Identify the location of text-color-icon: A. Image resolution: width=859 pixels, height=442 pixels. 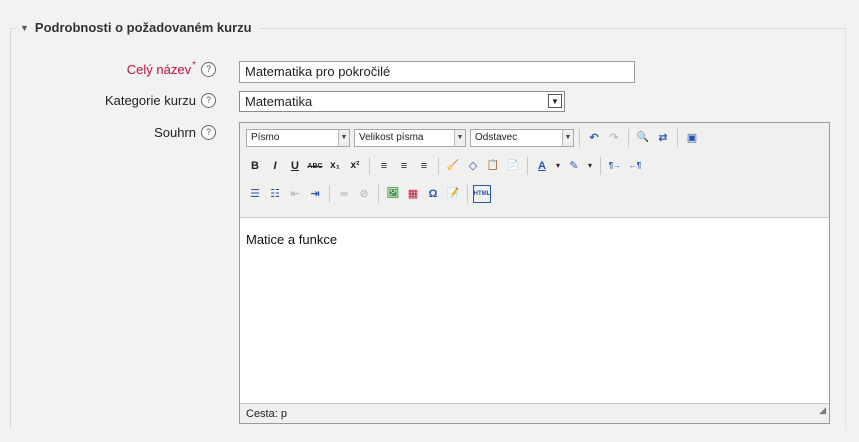
(542, 166).